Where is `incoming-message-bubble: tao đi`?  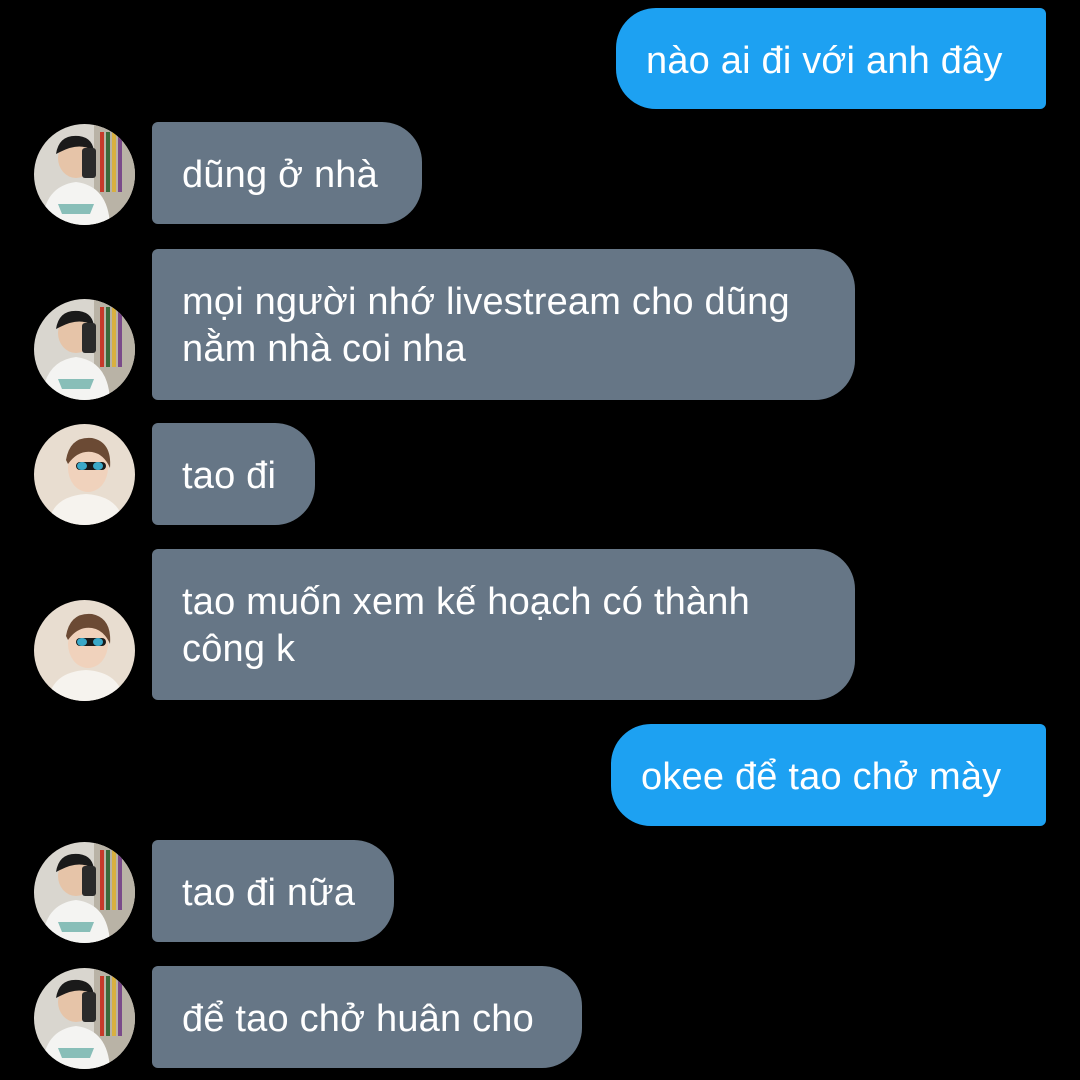
incoming-message-bubble: tao đi is located at coordinates (233, 474).